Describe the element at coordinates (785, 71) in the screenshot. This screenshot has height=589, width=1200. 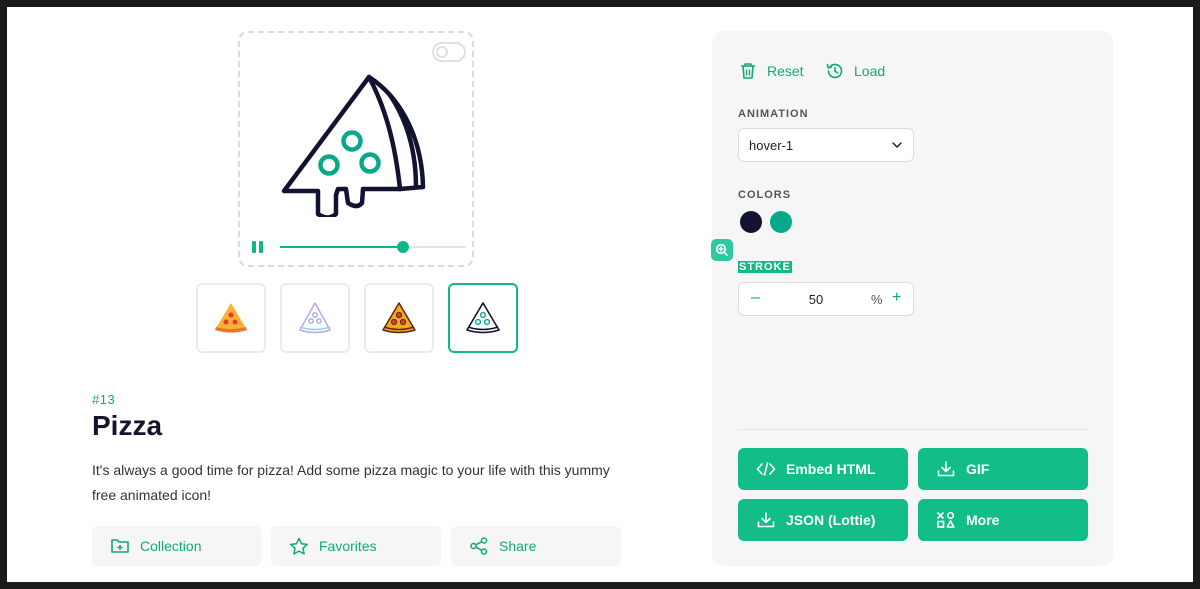
I see `reset-label: Reset` at that location.